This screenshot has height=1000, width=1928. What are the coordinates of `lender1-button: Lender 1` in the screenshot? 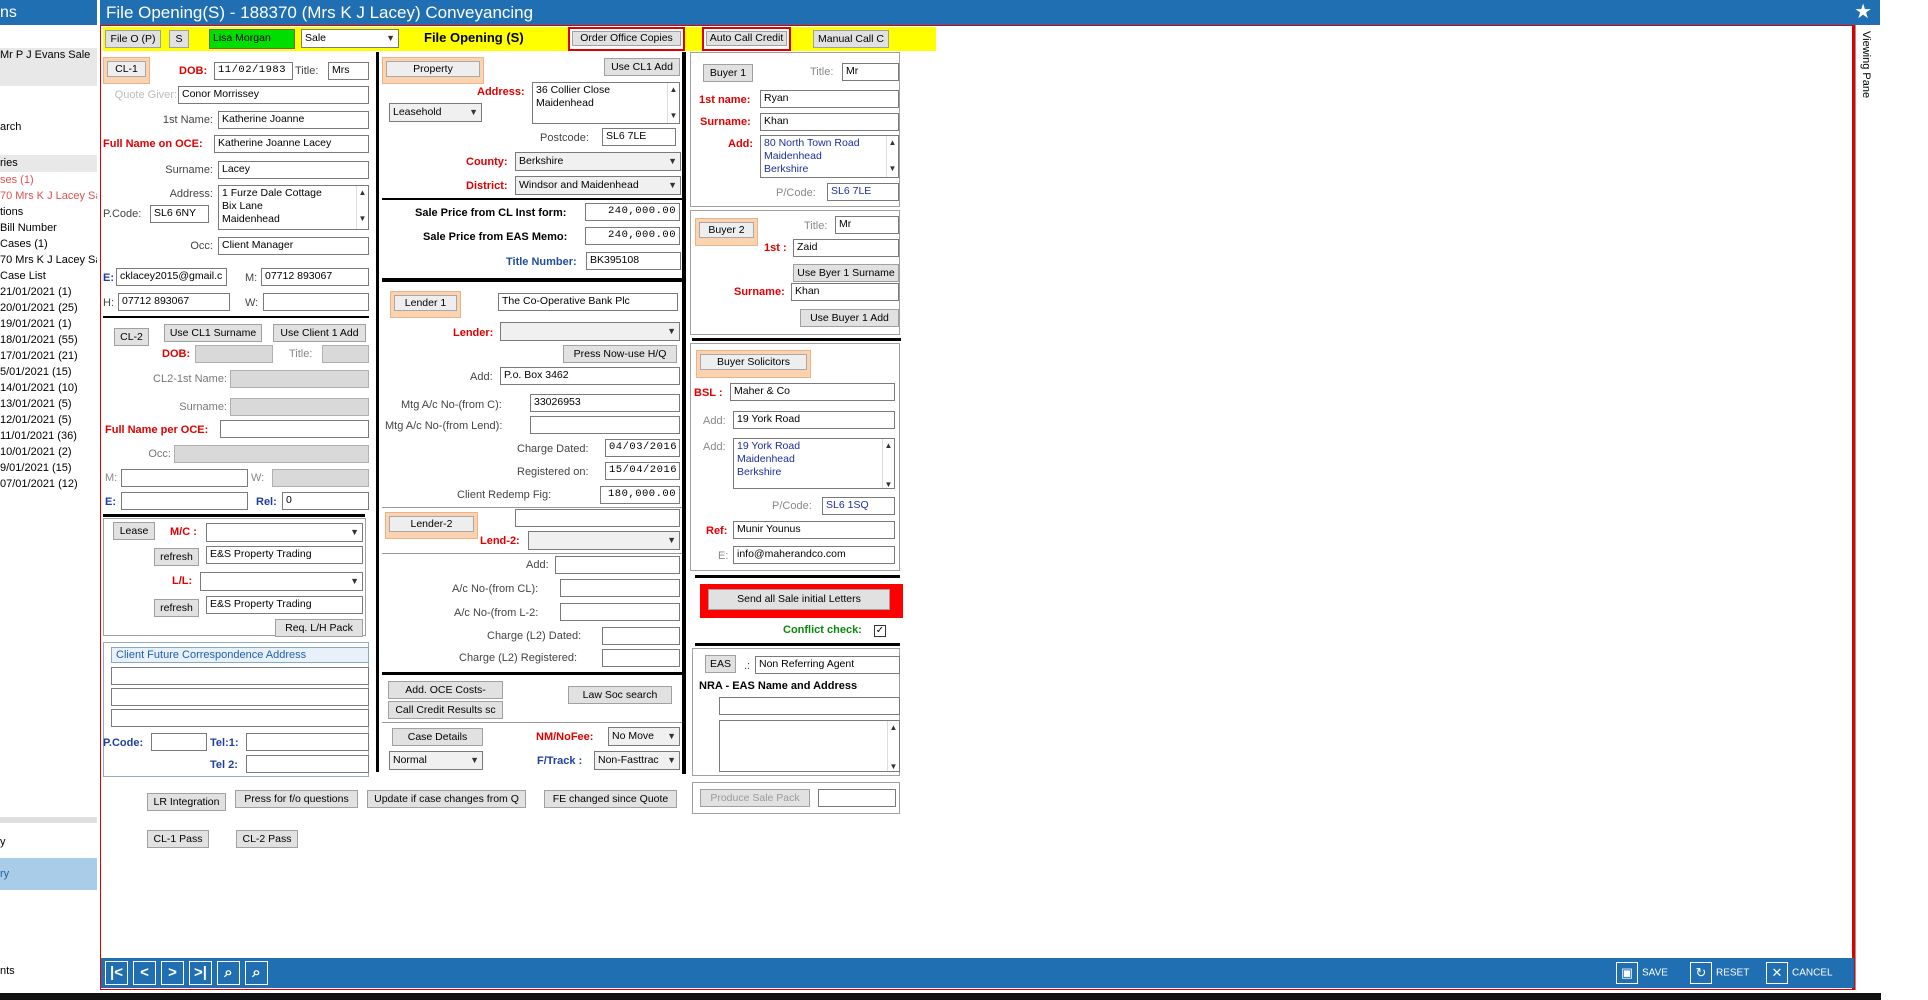 It's located at (425, 304).